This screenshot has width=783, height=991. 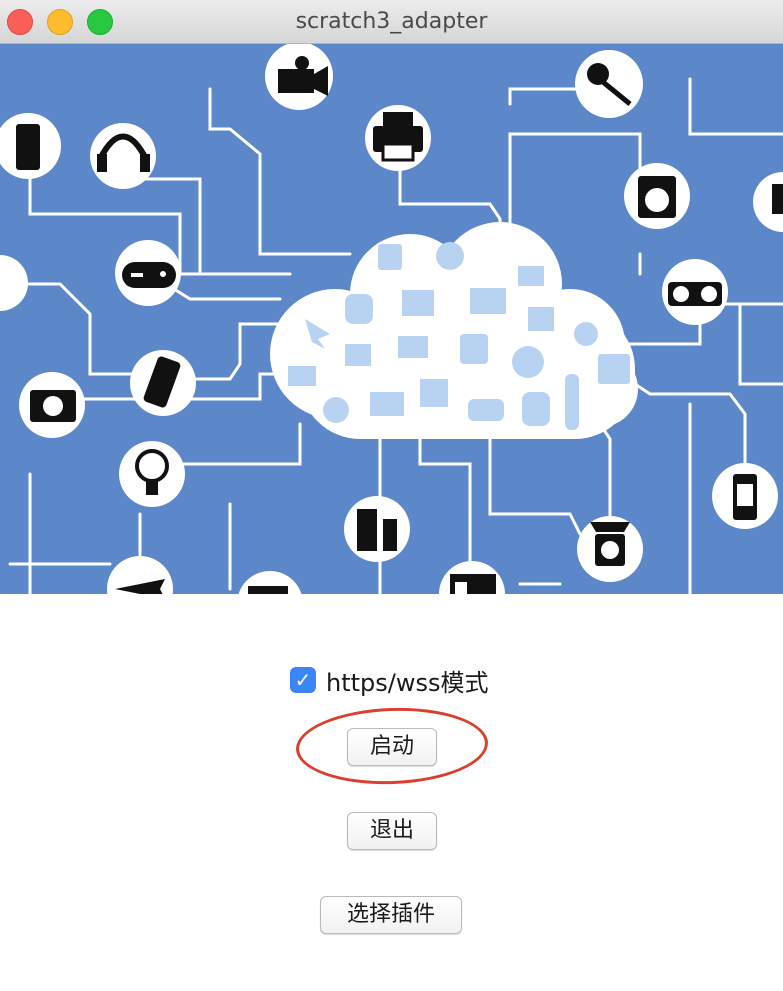 What do you see at coordinates (610, 549) in the screenshot?
I see `kitchen-scale-node` at bounding box center [610, 549].